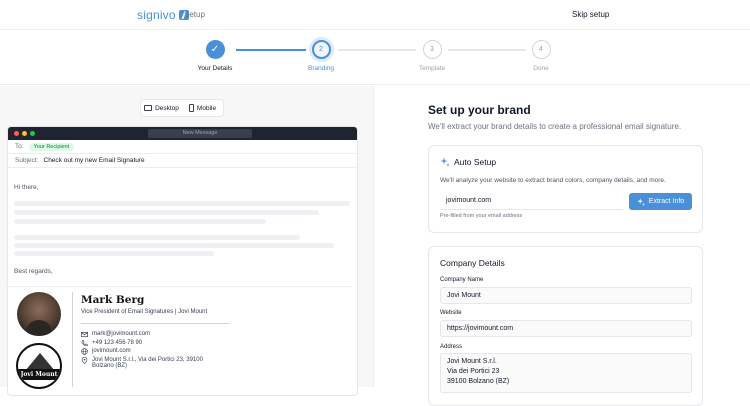 The height and width of the screenshot is (406, 750). What do you see at coordinates (84, 343) in the screenshot?
I see `phone-icon` at bounding box center [84, 343].